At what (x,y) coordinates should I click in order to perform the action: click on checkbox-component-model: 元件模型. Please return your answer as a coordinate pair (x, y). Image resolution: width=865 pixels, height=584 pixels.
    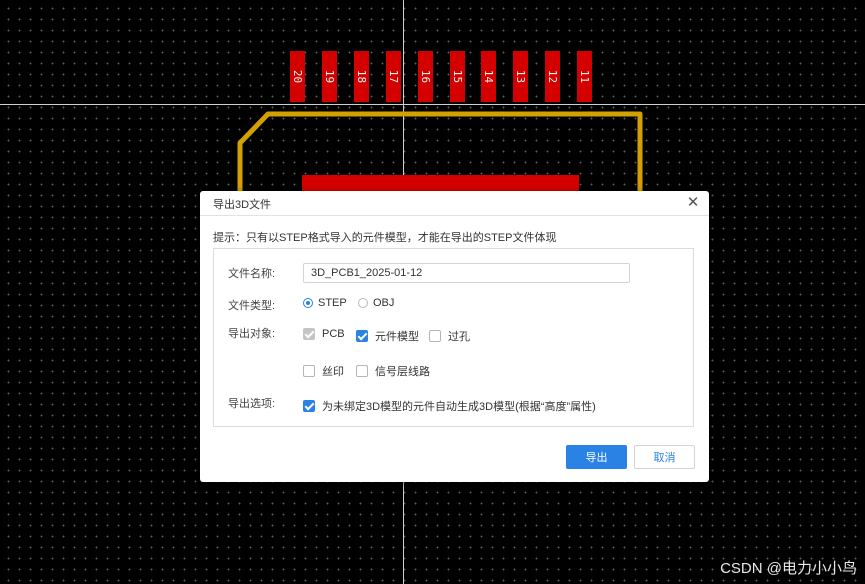
    Looking at the image, I should click on (387, 336).